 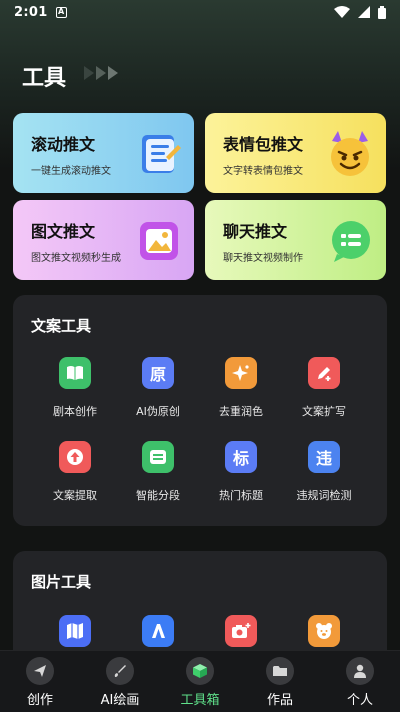 What do you see at coordinates (280, 671) in the screenshot?
I see `folder-icon` at bounding box center [280, 671].